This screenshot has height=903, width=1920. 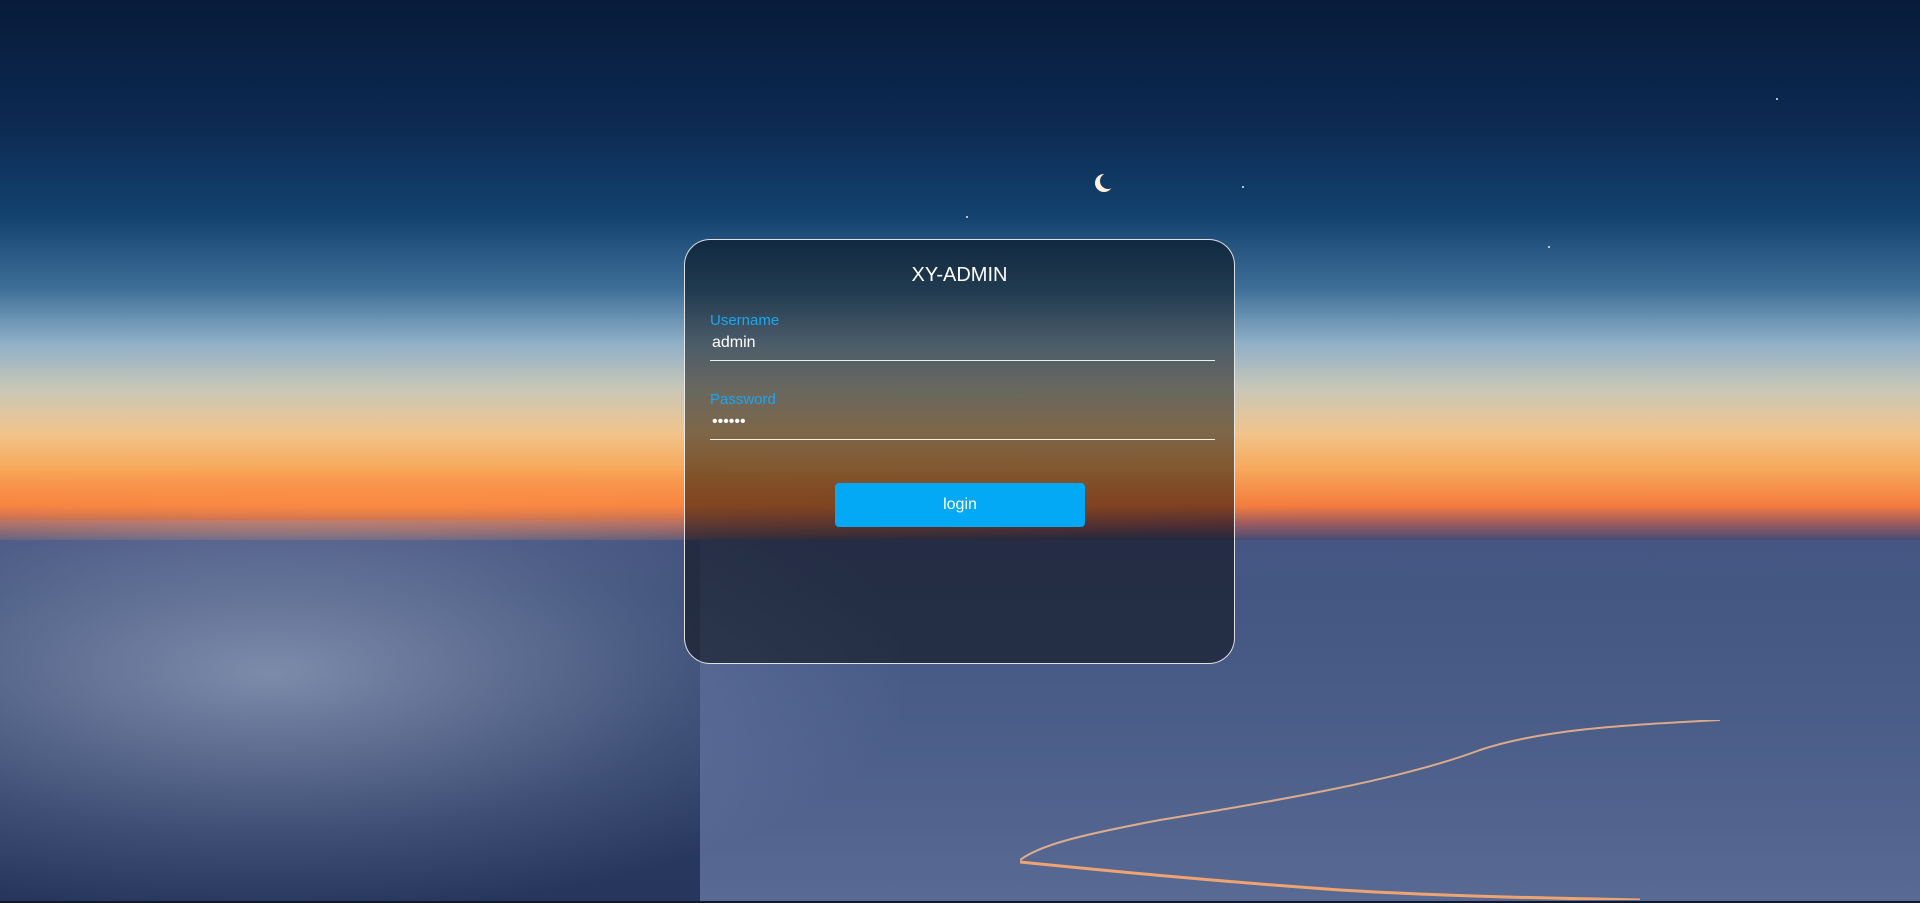 I want to click on password-field: Password, so click(x=962, y=415).